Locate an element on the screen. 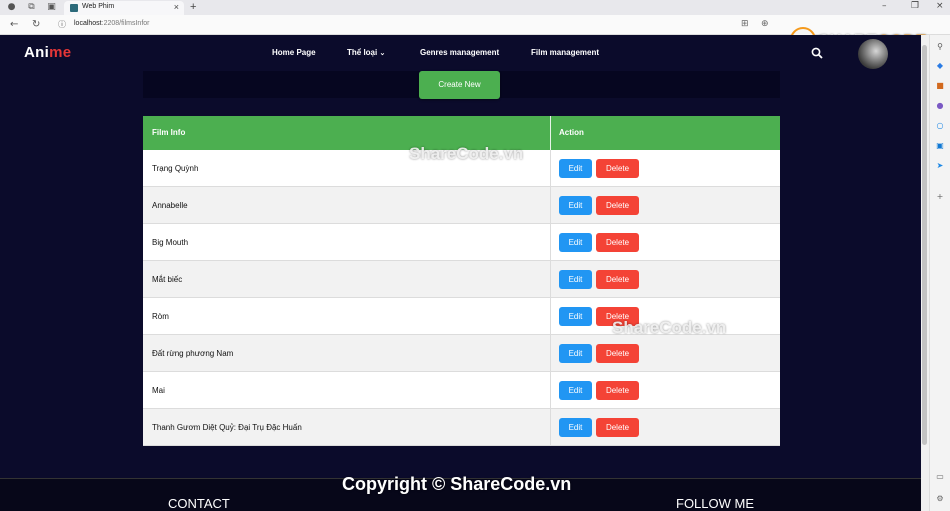 This screenshot has height=511, width=950. nav-home: Home Page is located at coordinates (294, 52).